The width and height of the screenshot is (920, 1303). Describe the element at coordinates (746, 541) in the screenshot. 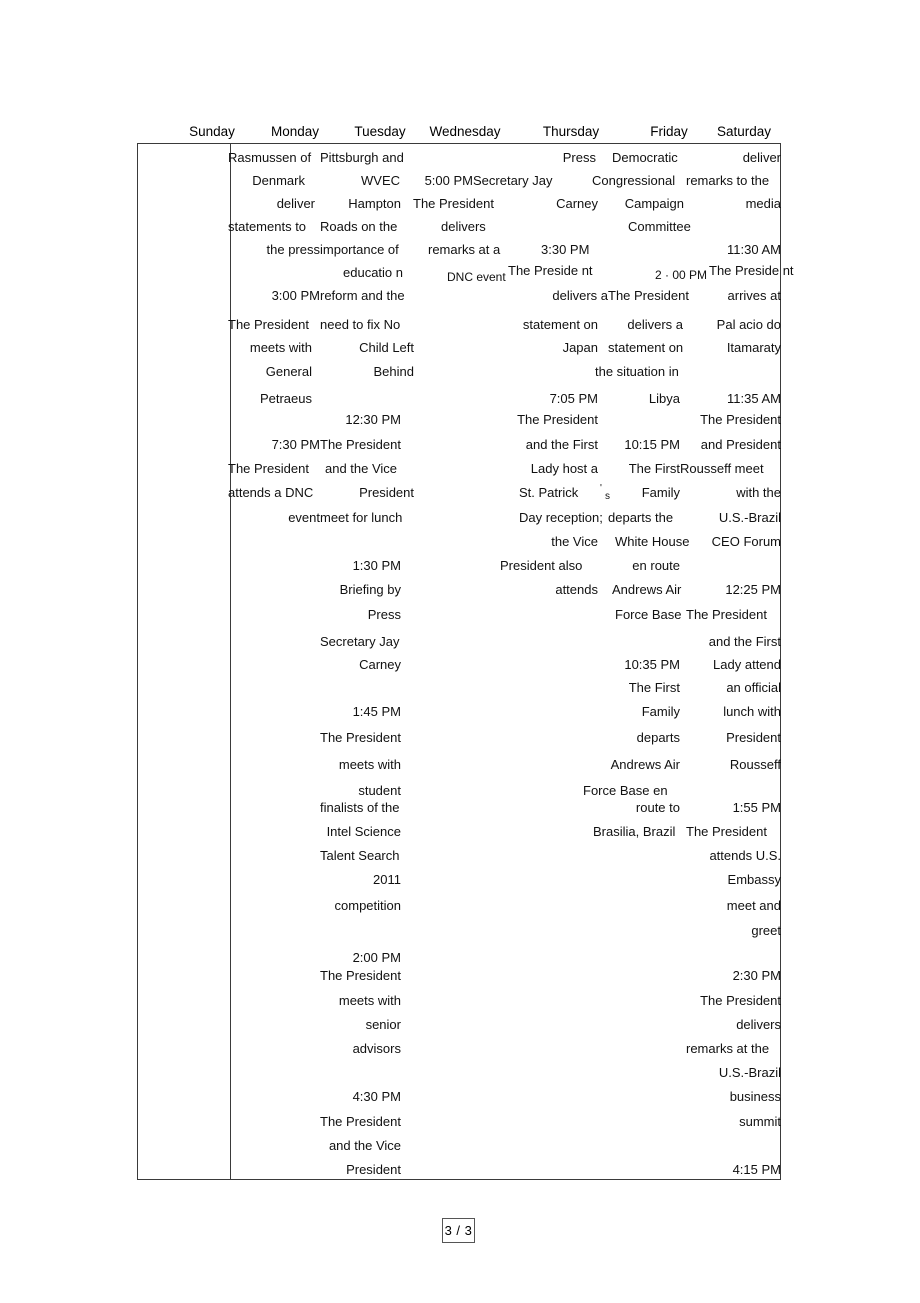

I see `text-fragment: CEO Forum` at that location.